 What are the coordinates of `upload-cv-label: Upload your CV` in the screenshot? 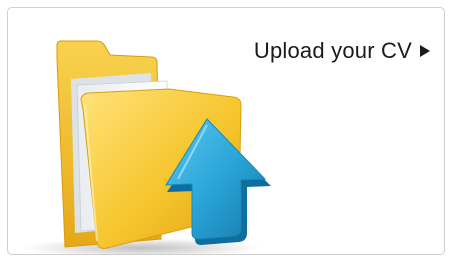 It's located at (332, 50).